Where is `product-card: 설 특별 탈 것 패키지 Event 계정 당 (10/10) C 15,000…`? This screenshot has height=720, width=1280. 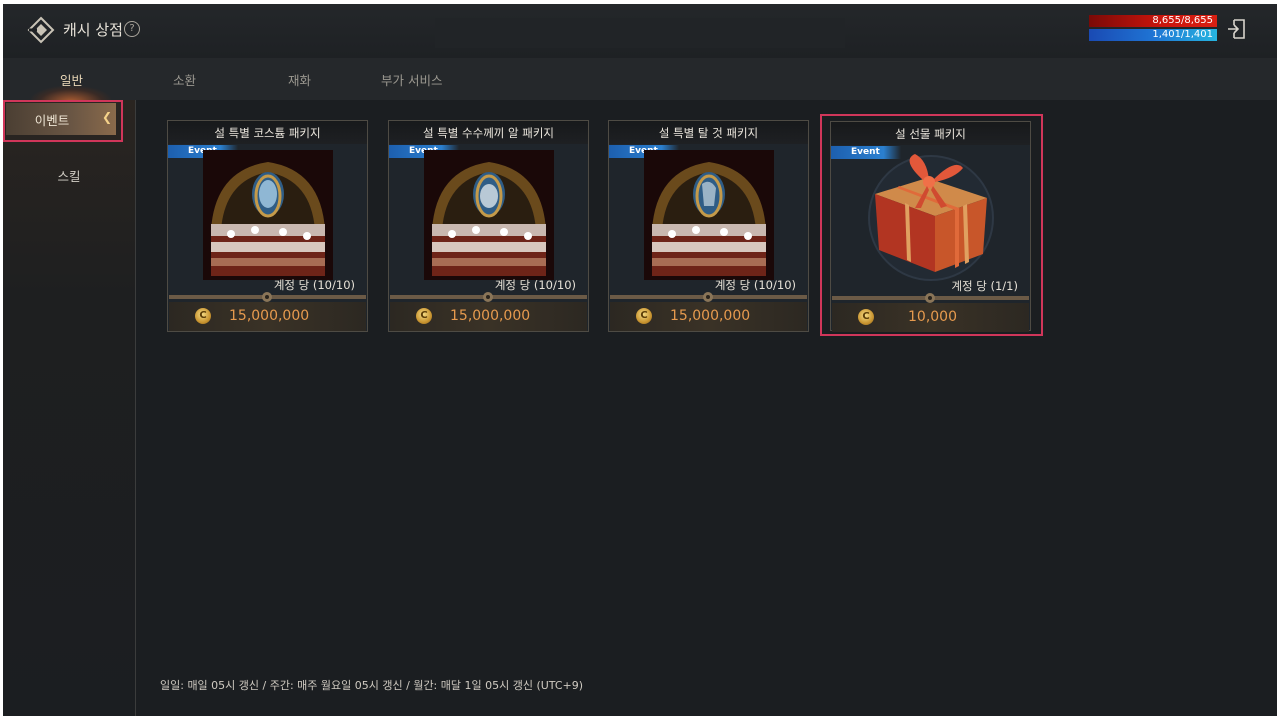 product-card: 설 특별 탈 것 패키지 Event 계정 당 (10/10) C 15,000… is located at coordinates (708, 226).